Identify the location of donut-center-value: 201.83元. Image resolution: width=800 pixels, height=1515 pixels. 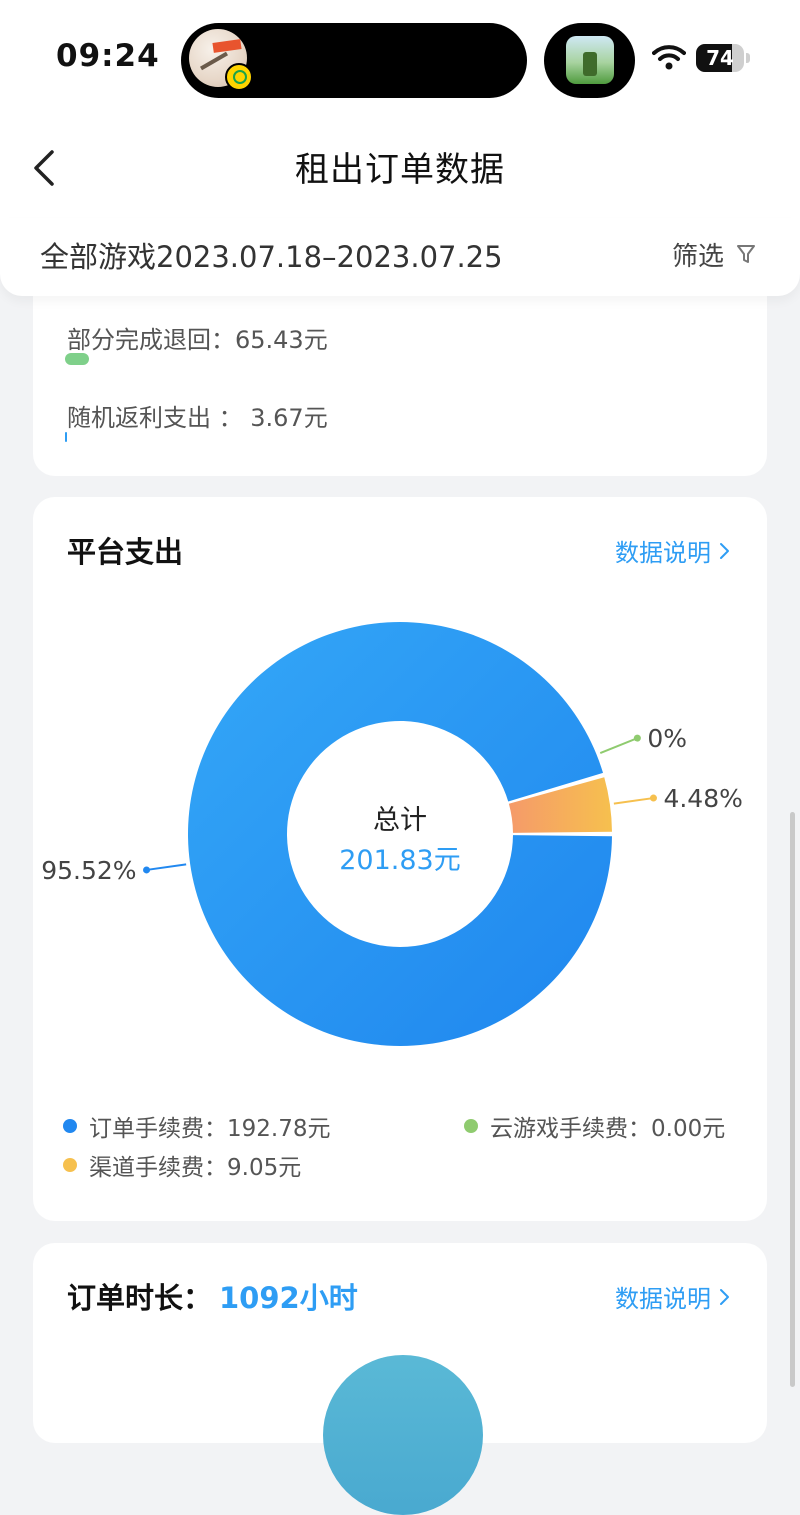
(399, 860).